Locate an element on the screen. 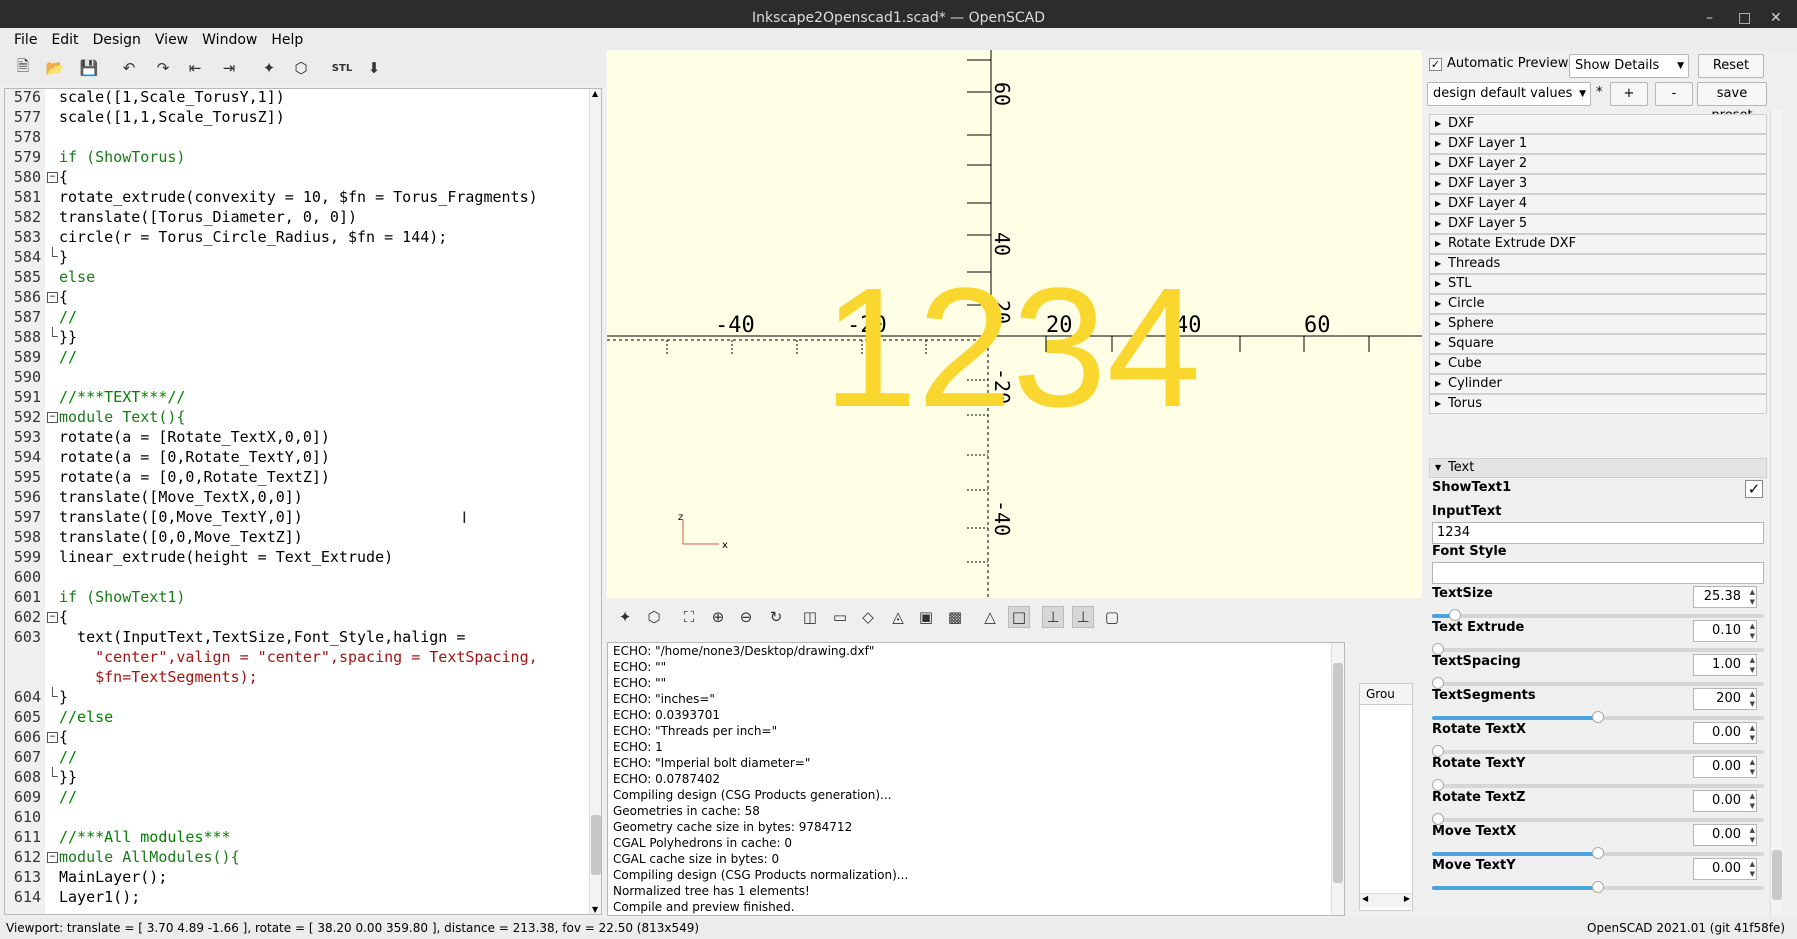  code-line: 596 translate([Move_TextX,0,0]) is located at coordinates (292, 497).